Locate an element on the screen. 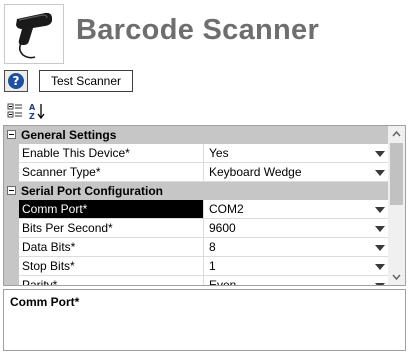  property-row: Stop Bits* 1 is located at coordinates (196, 266).